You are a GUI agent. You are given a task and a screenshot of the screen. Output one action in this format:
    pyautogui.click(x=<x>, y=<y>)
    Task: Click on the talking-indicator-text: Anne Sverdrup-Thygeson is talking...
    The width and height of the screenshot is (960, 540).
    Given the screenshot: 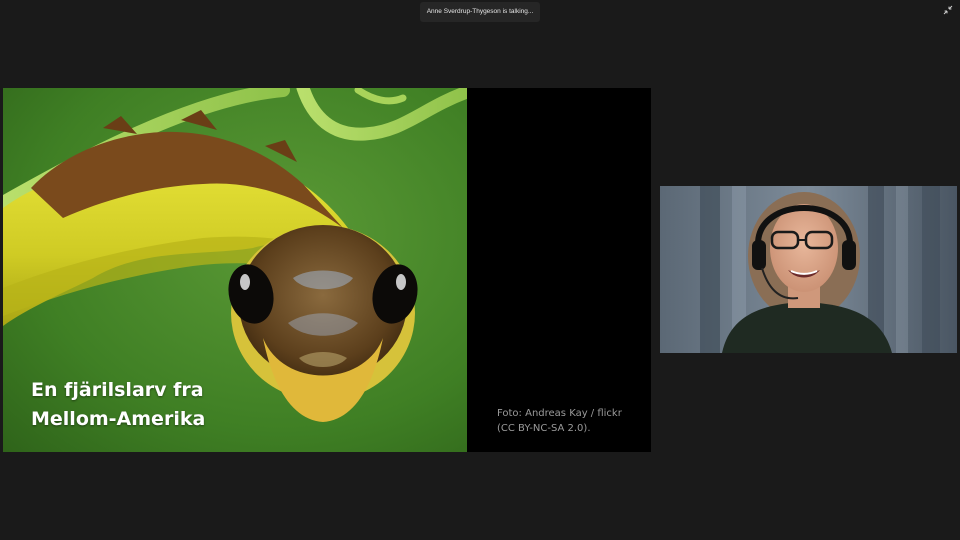 What is the action you would take?
    pyautogui.click(x=480, y=11)
    